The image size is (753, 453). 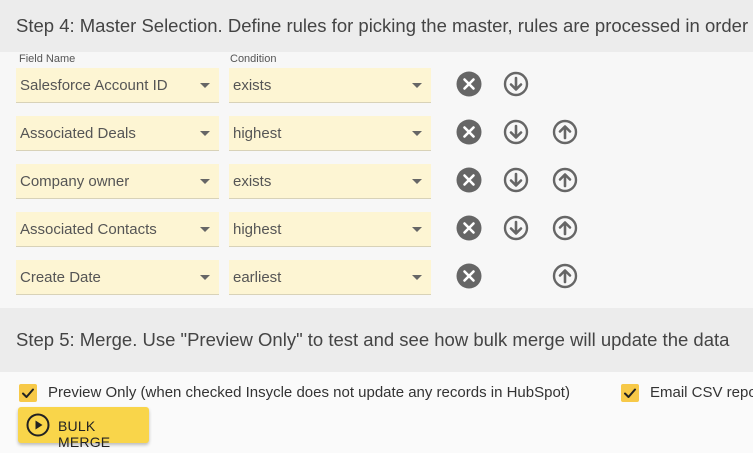 I want to click on field-select: Company owner, so click(x=117, y=181).